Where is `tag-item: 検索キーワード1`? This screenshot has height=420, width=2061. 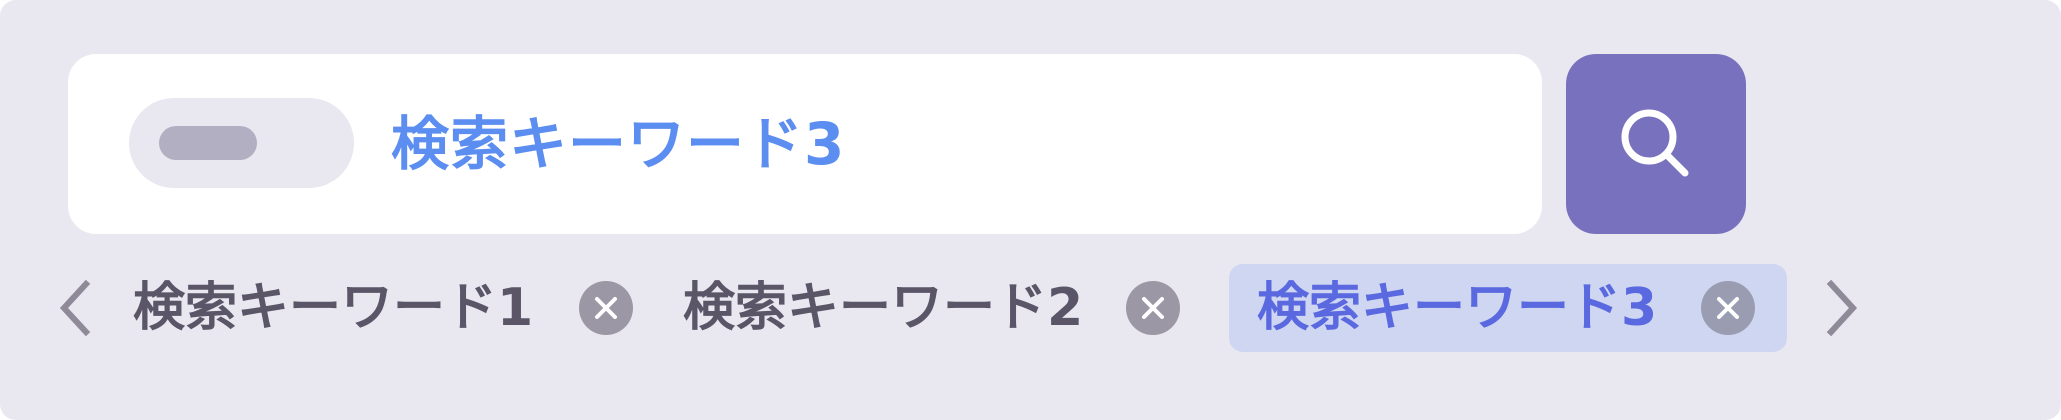 tag-item: 検索キーワード1 is located at coordinates (383, 308).